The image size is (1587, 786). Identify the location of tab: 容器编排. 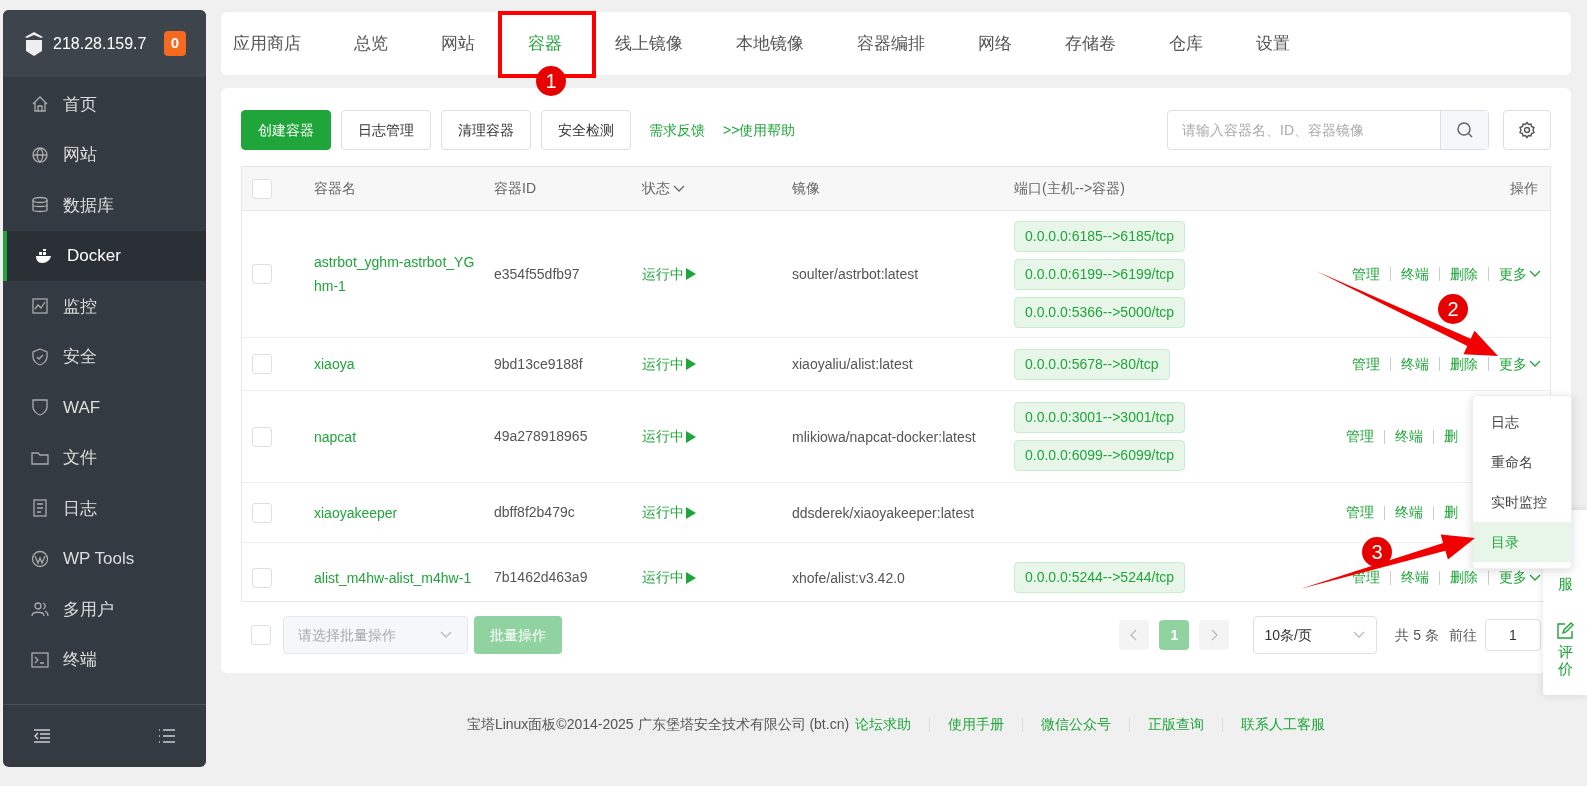
(891, 43).